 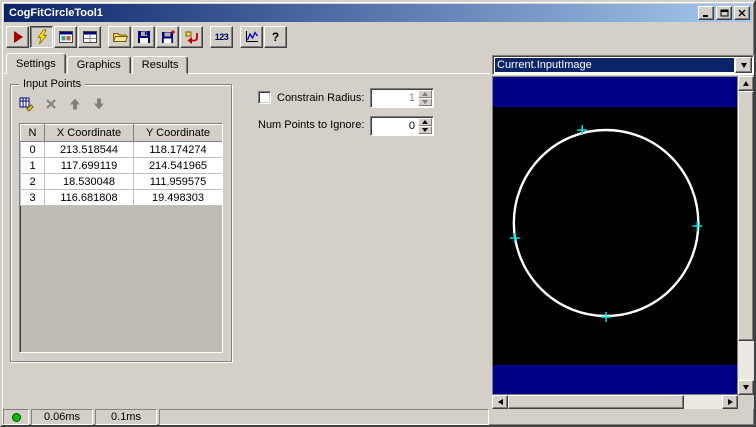 What do you see at coordinates (89, 37) in the screenshot?
I see `show-image-grid-button` at bounding box center [89, 37].